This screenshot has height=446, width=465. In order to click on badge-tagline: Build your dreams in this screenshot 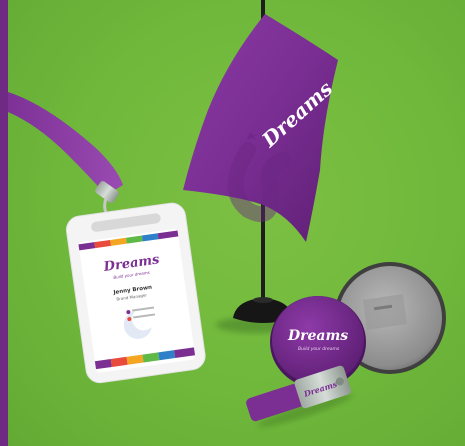, I will do `click(319, 349)`.